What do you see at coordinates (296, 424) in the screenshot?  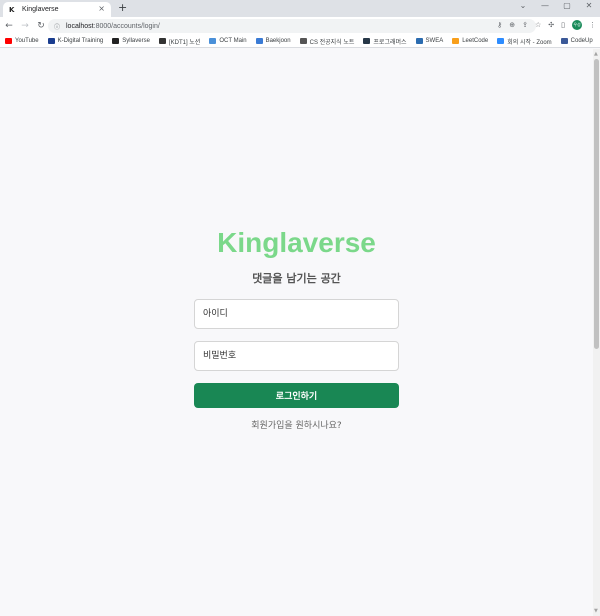 I see `signup-link: 회원가입을 원하시나요?` at bounding box center [296, 424].